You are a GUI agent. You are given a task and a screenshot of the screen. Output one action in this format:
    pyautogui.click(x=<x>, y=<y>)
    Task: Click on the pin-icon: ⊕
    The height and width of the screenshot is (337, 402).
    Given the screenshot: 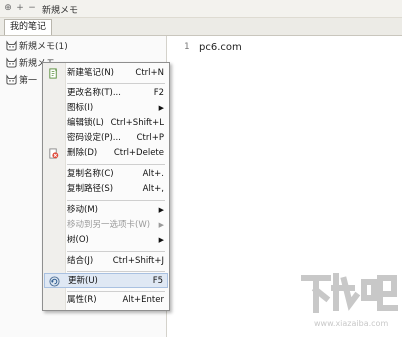 What is the action you would take?
    pyautogui.click(x=8, y=8)
    